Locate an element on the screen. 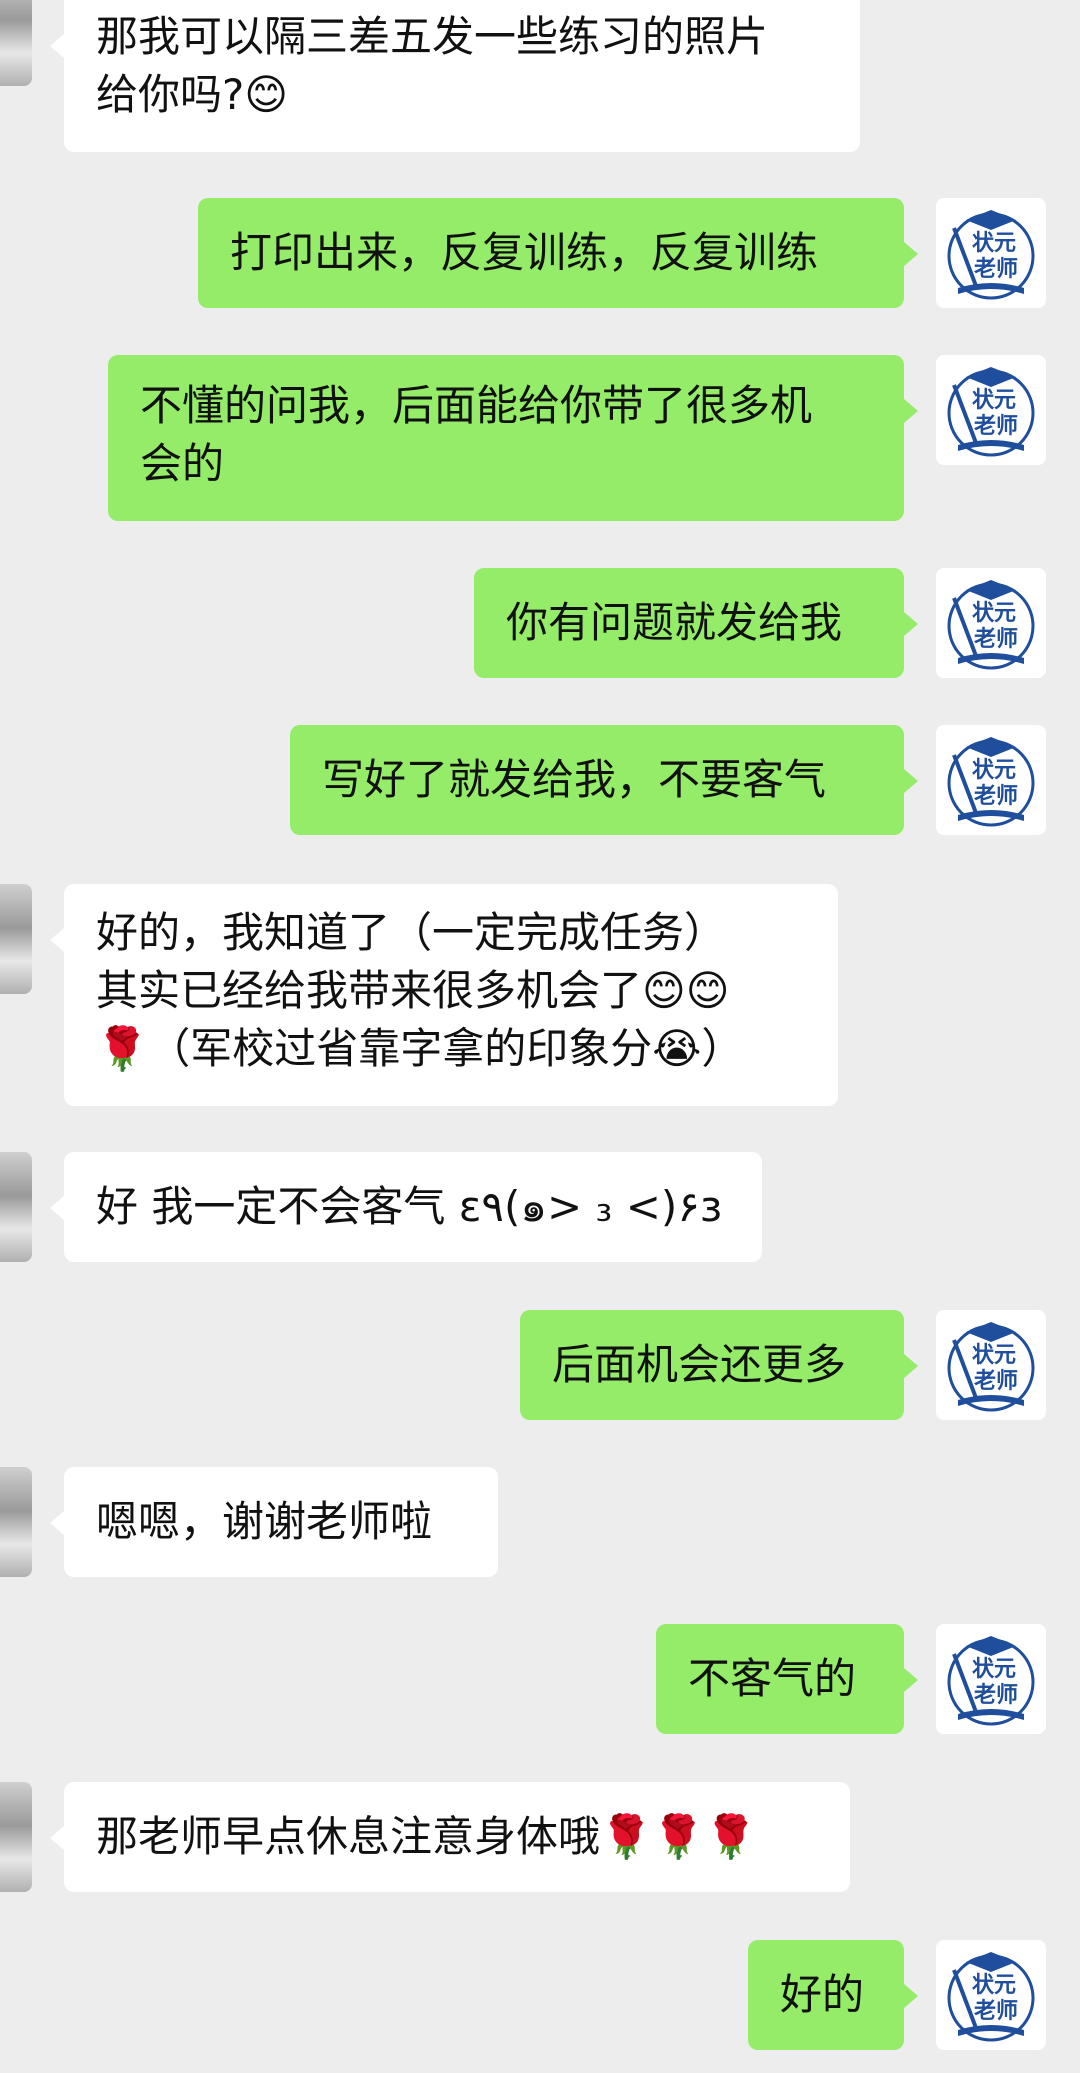  message-bubble-left: 那我可以隔三差五发一些练习的照片 给你吗?😊 is located at coordinates (455, 76).